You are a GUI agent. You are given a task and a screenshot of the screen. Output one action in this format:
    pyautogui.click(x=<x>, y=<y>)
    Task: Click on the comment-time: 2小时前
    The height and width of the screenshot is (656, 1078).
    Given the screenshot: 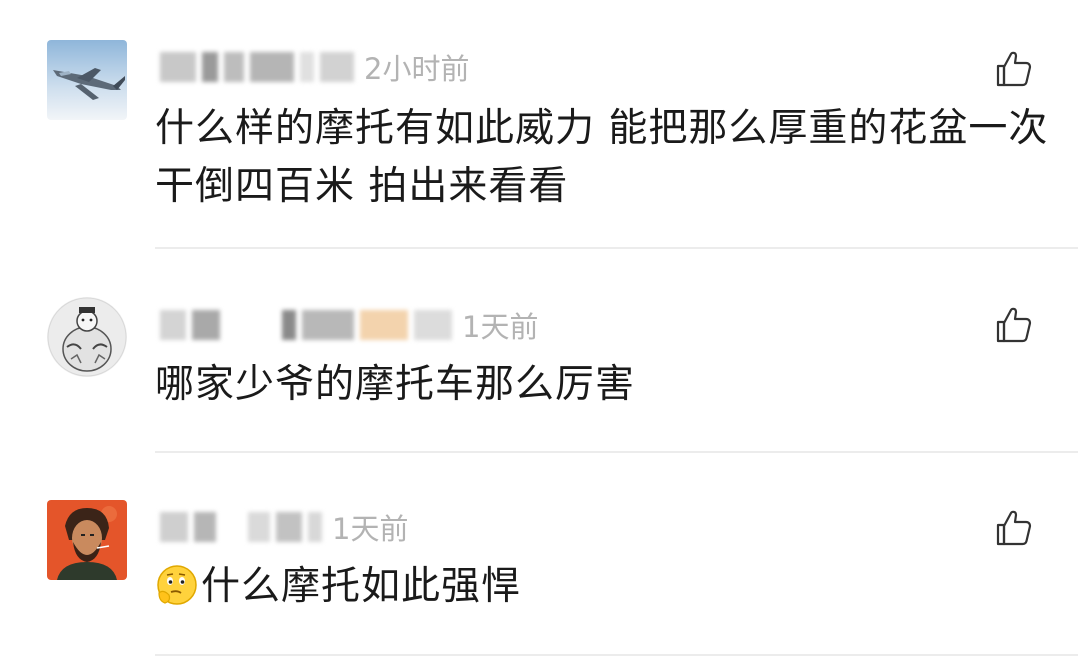 What is the action you would take?
    pyautogui.click(x=417, y=69)
    